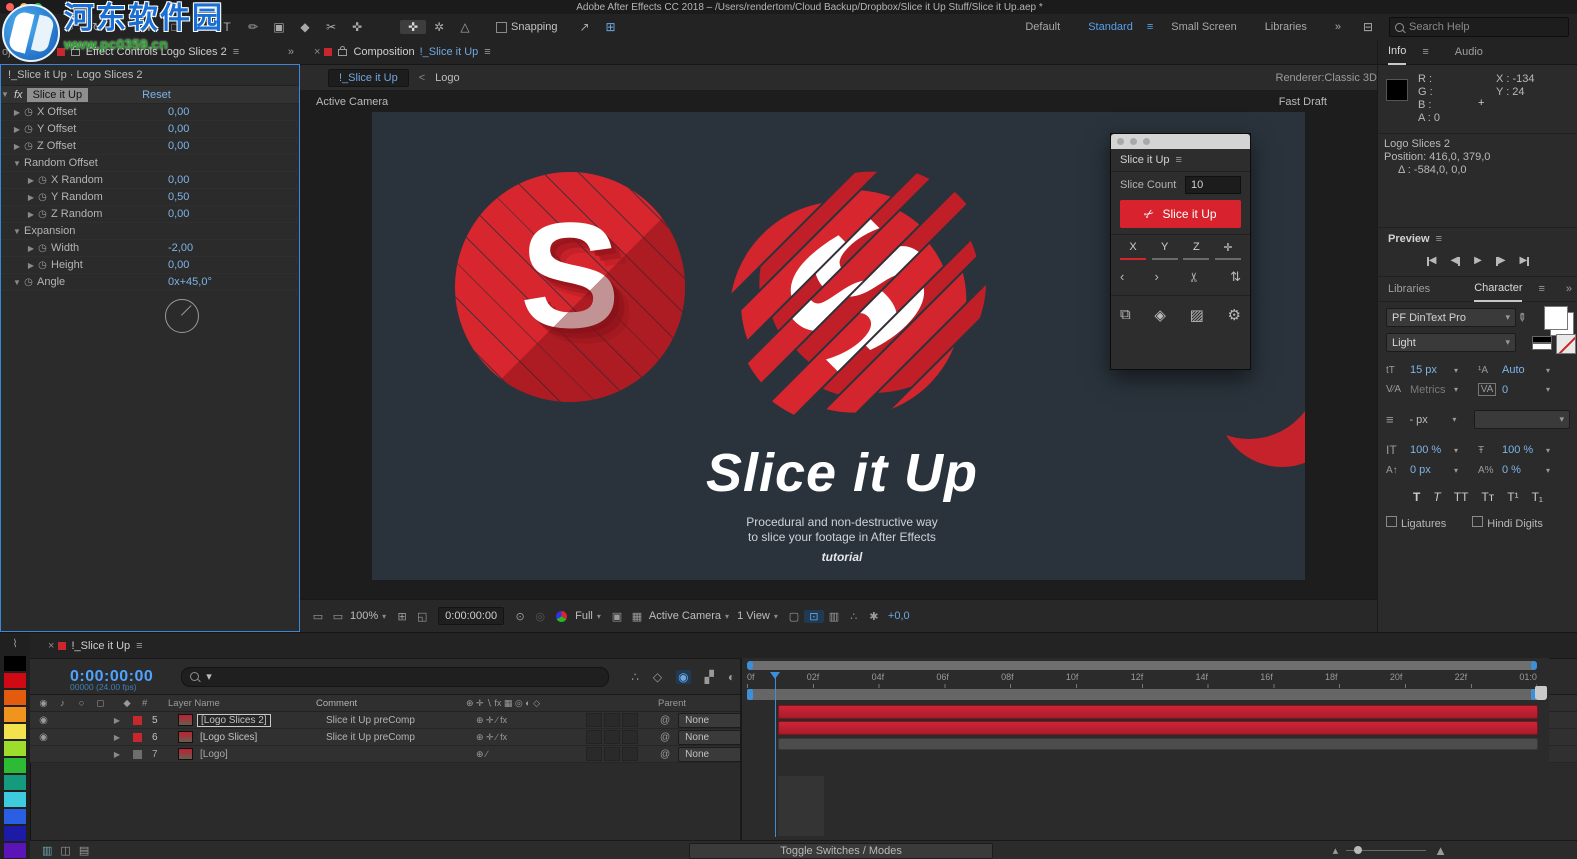 This screenshot has height=859, width=1577. I want to click on first-frame-button: ◀, so click(1431, 261).